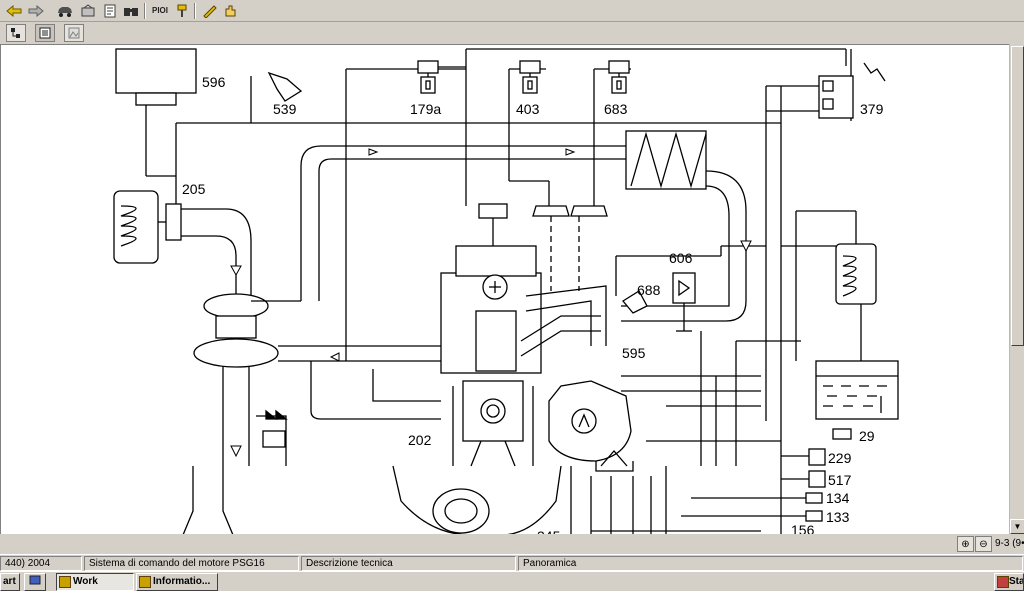 The width and height of the screenshot is (1024, 591). What do you see at coordinates (528, 109) in the screenshot?
I see `label-403: 403` at bounding box center [528, 109].